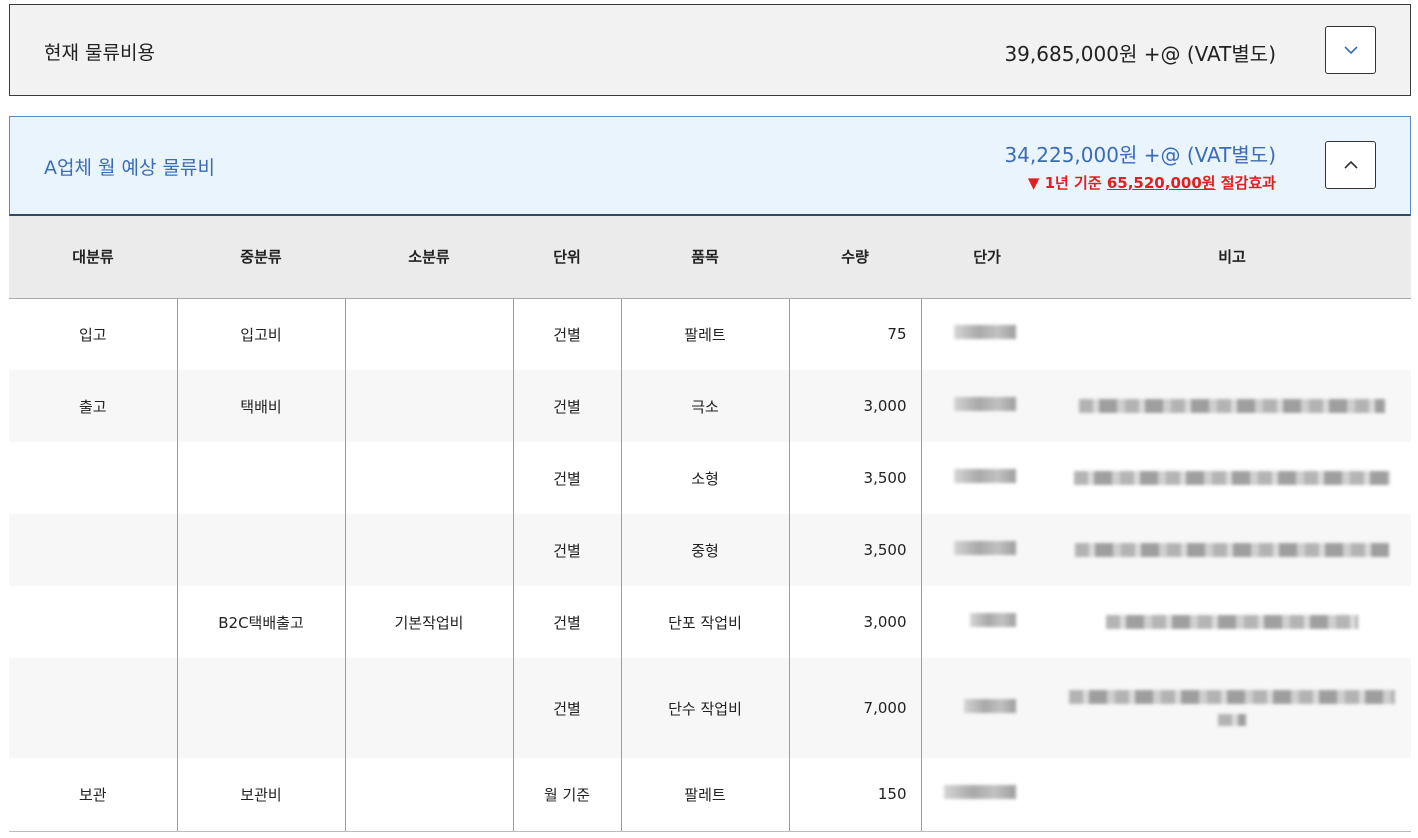  Describe the element at coordinates (129, 168) in the screenshot. I see `vendor-estimate-title: A업체 월 예상 물류비` at that location.